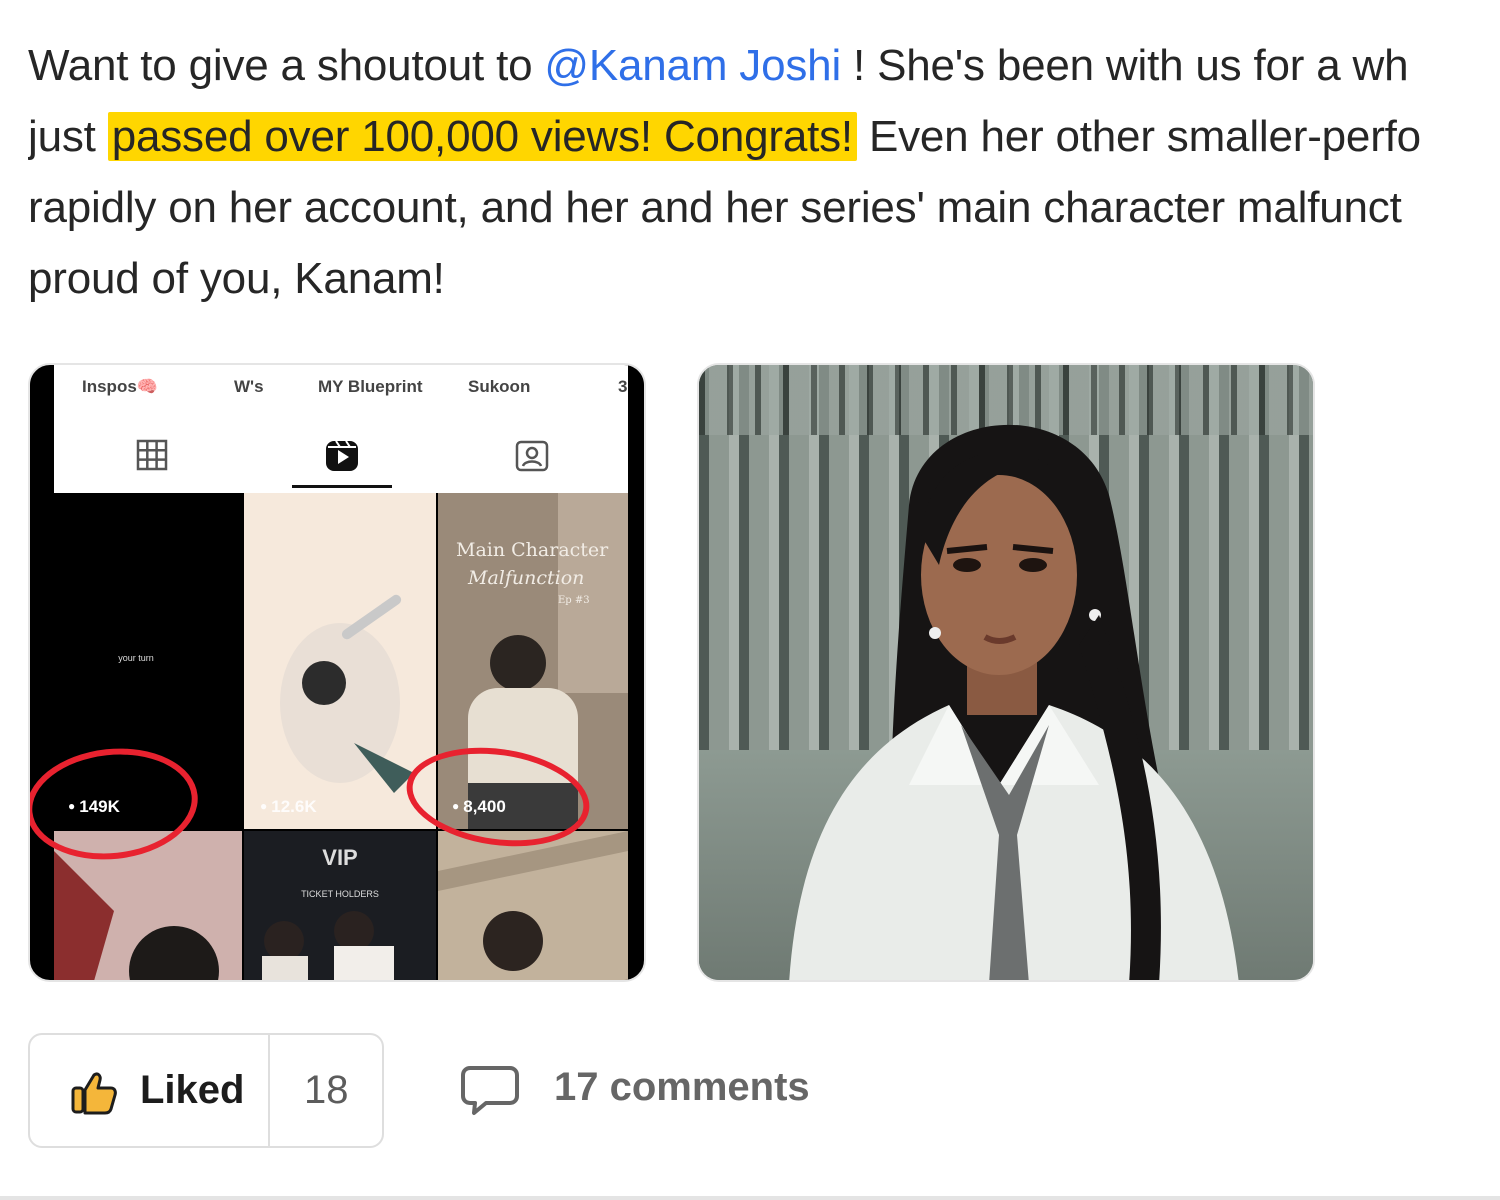 The width and height of the screenshot is (1500, 1200). What do you see at coordinates (152, 455) in the screenshot?
I see `grid-icon` at bounding box center [152, 455].